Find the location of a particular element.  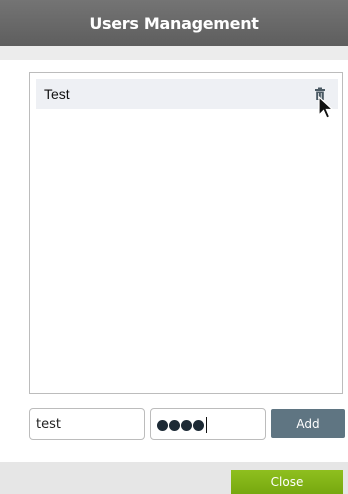

add-user-button: Add is located at coordinates (308, 423).